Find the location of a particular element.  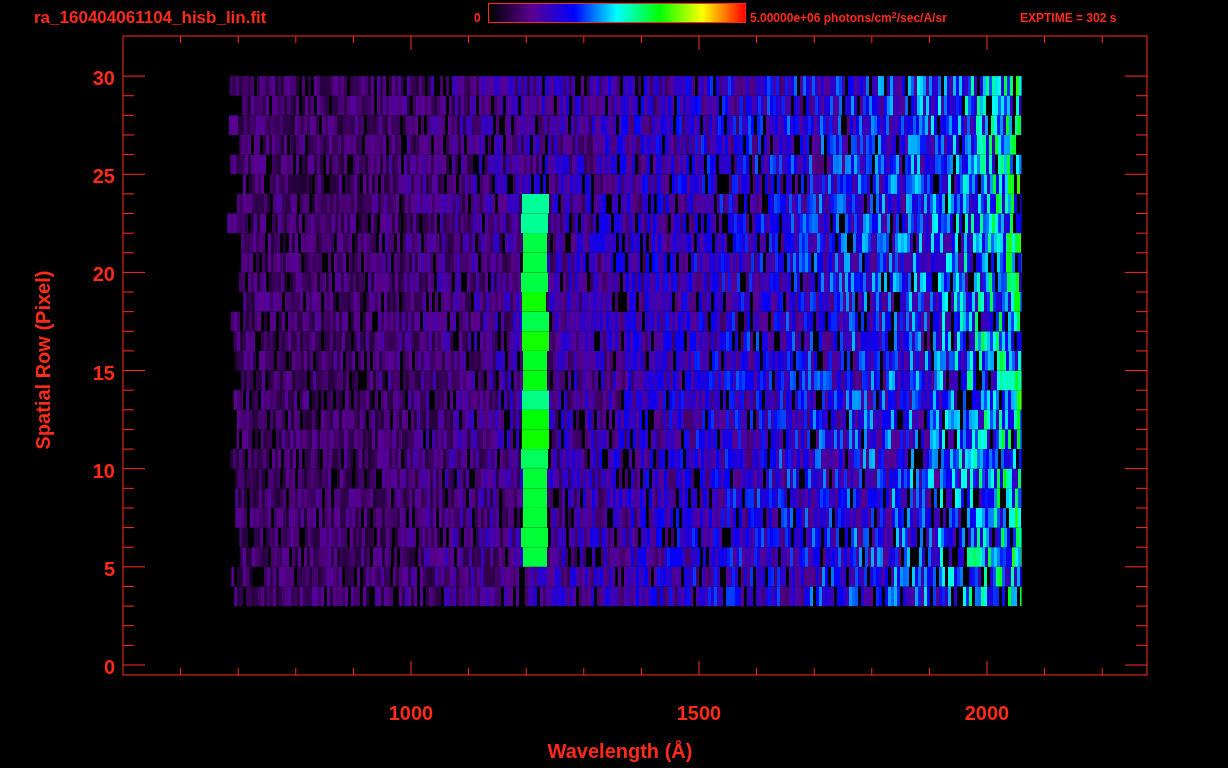

y-tick-label: 20 is located at coordinates (103, 275).